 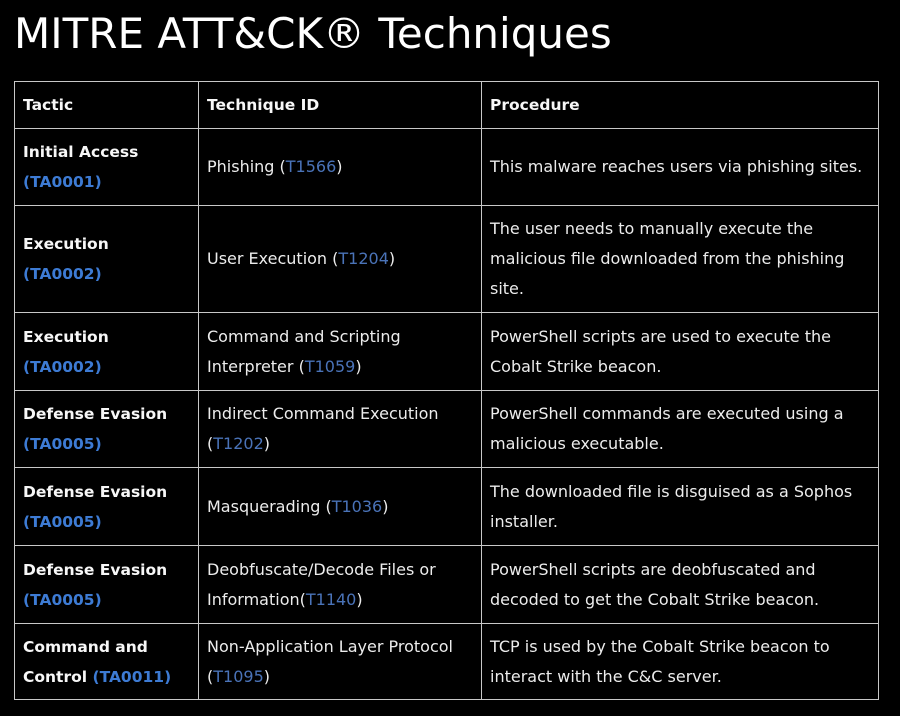 I want to click on technique-id-link: T1140, so click(x=331, y=599).